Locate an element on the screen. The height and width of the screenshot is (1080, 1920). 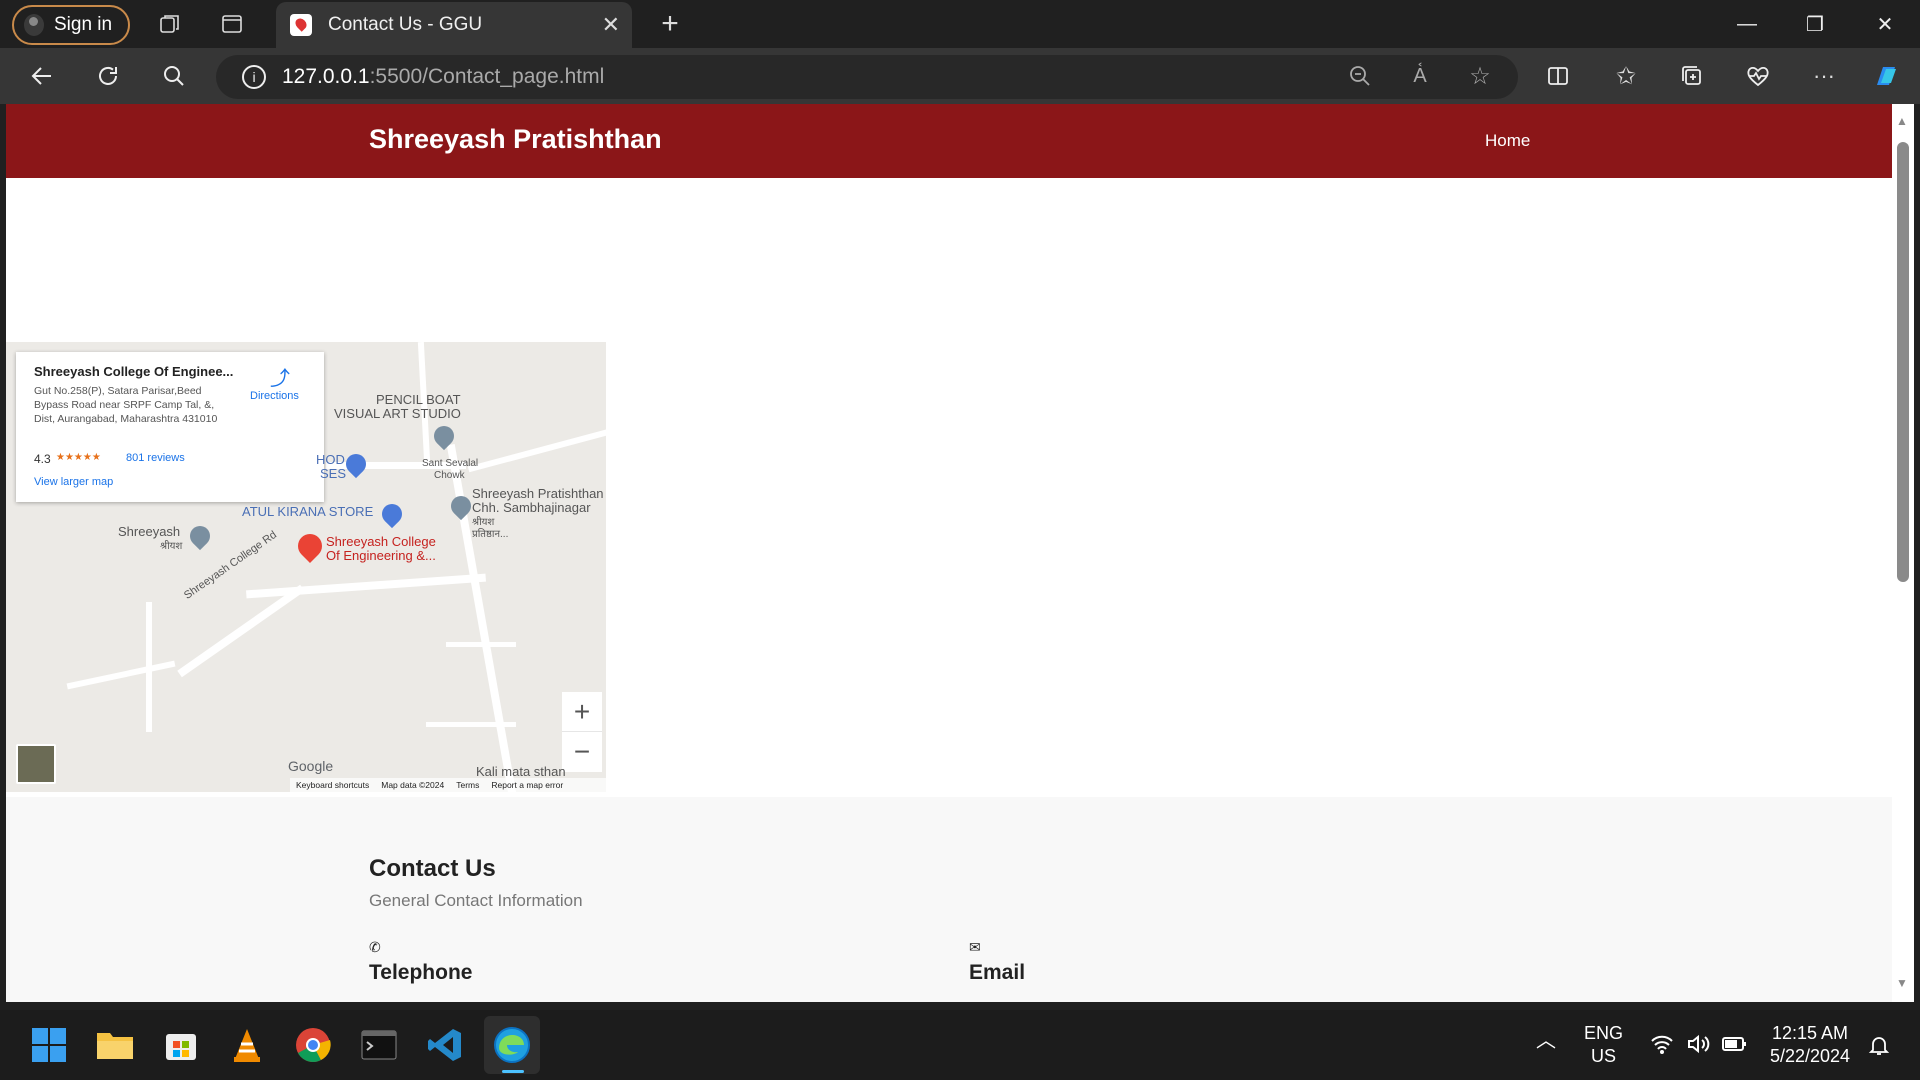
directions-link: Directions is located at coordinates (274, 396).